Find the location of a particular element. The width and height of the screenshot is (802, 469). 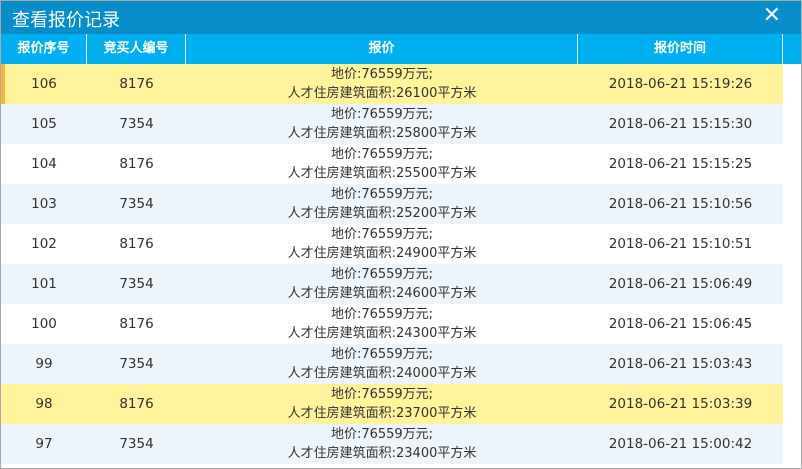

area-line: 人才住房建筑面积:23700平方米 is located at coordinates (382, 413).